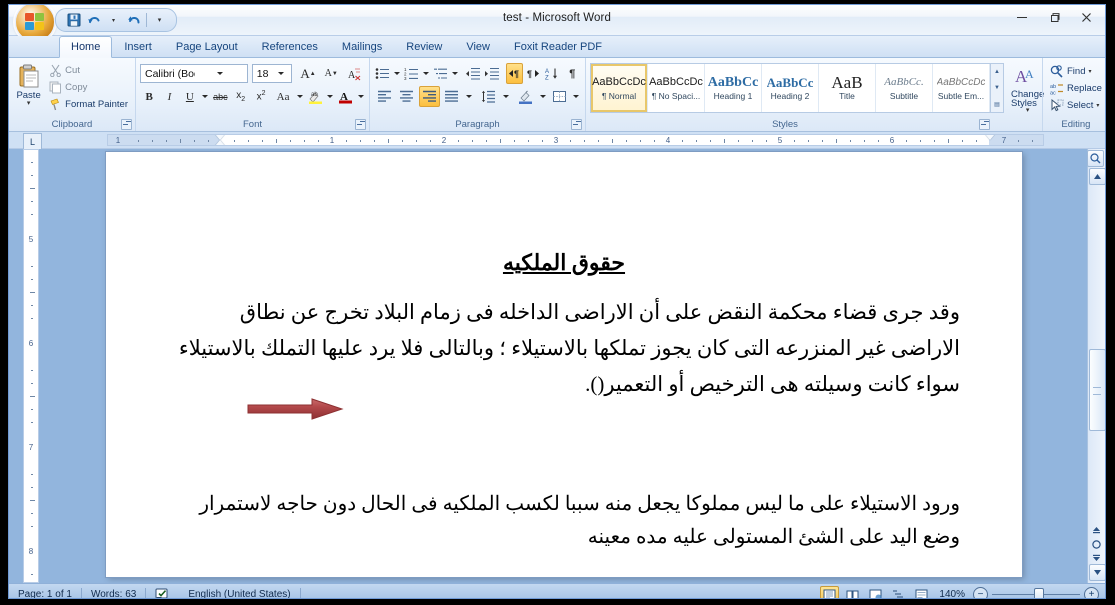 The height and width of the screenshot is (605, 1115). I want to click on vertical-scrollbar, so click(1096, 366).